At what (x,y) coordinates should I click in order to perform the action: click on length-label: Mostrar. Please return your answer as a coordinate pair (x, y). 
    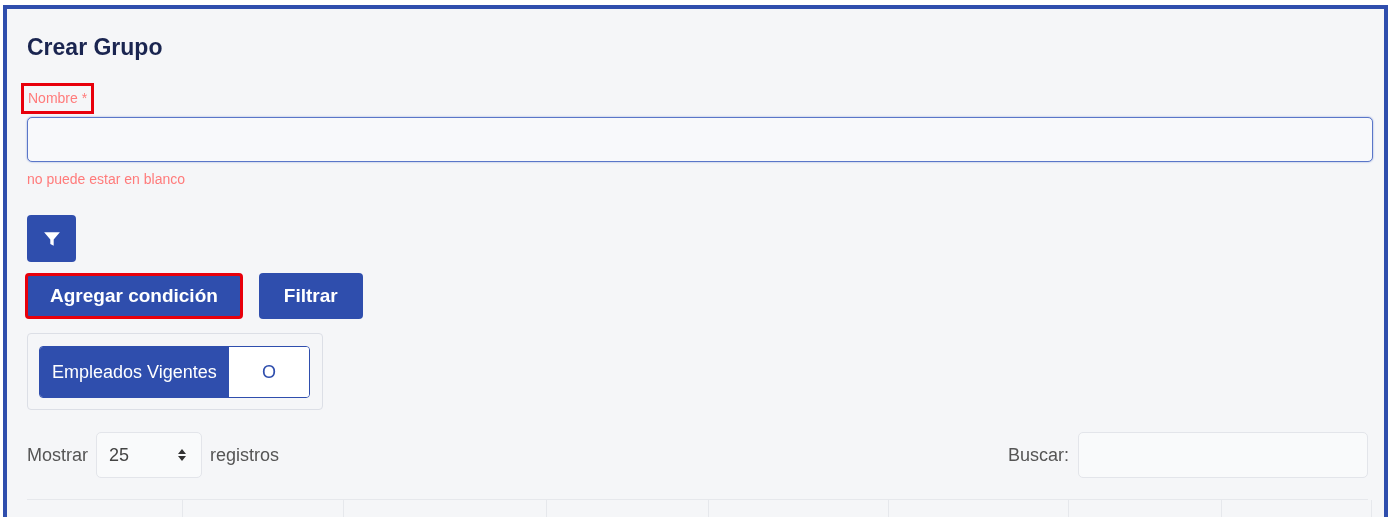
    Looking at the image, I should click on (57, 455).